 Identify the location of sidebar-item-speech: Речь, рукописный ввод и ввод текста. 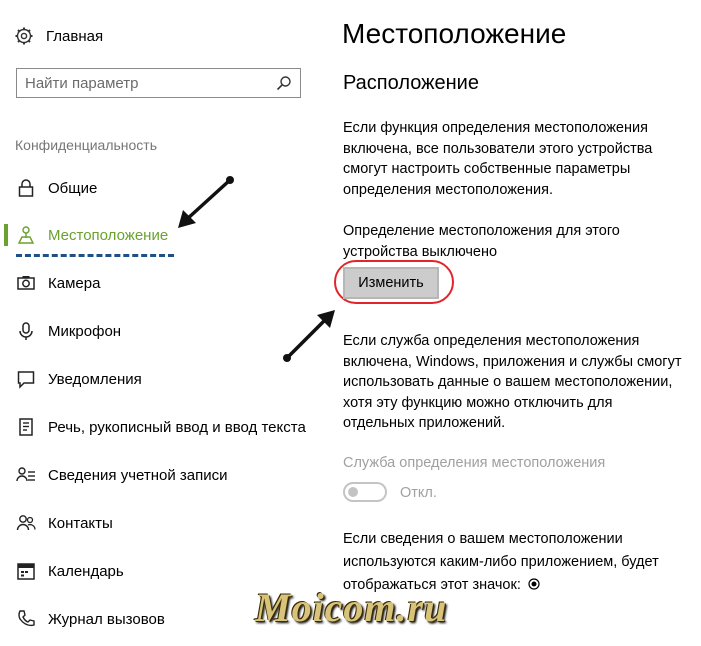
(165, 427).